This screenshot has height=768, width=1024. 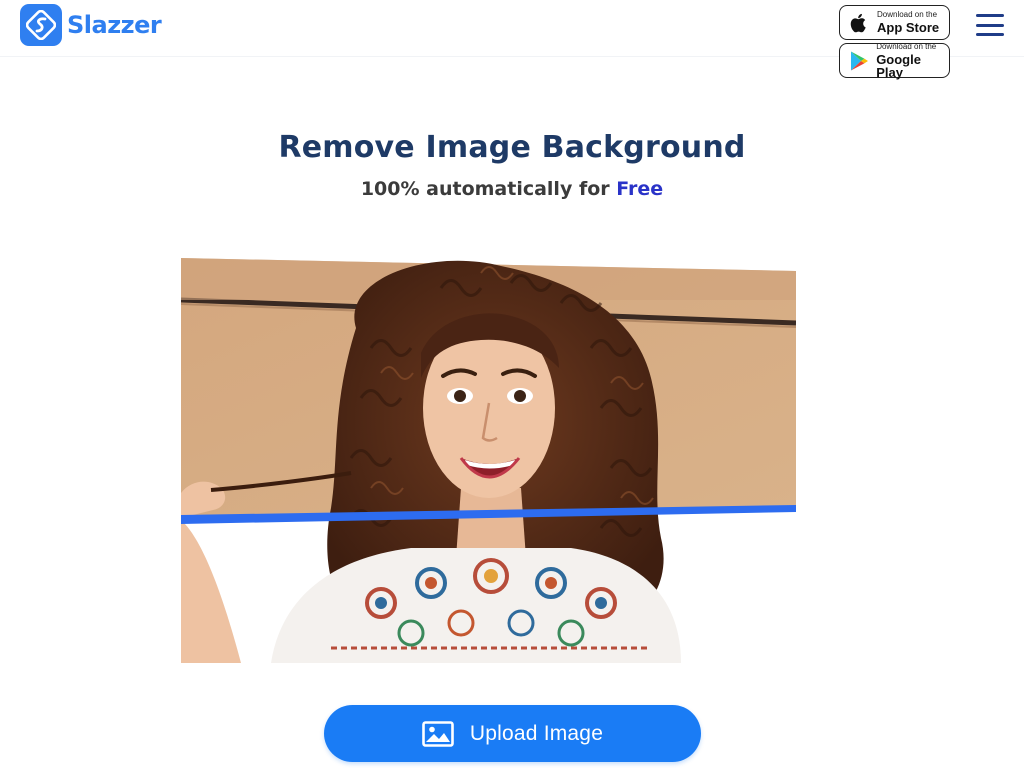 I want to click on page-subtitle: 100% automatically for Free, so click(x=512, y=189).